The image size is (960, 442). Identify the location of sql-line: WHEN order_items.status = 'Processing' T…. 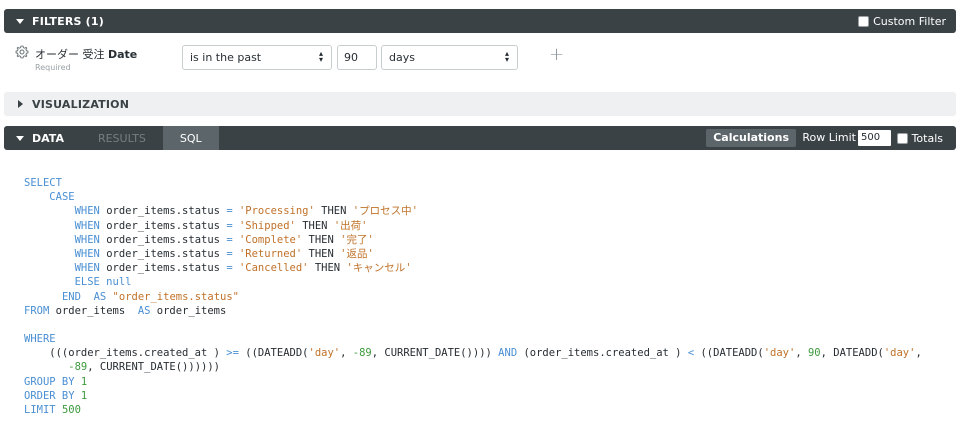
(473, 211).